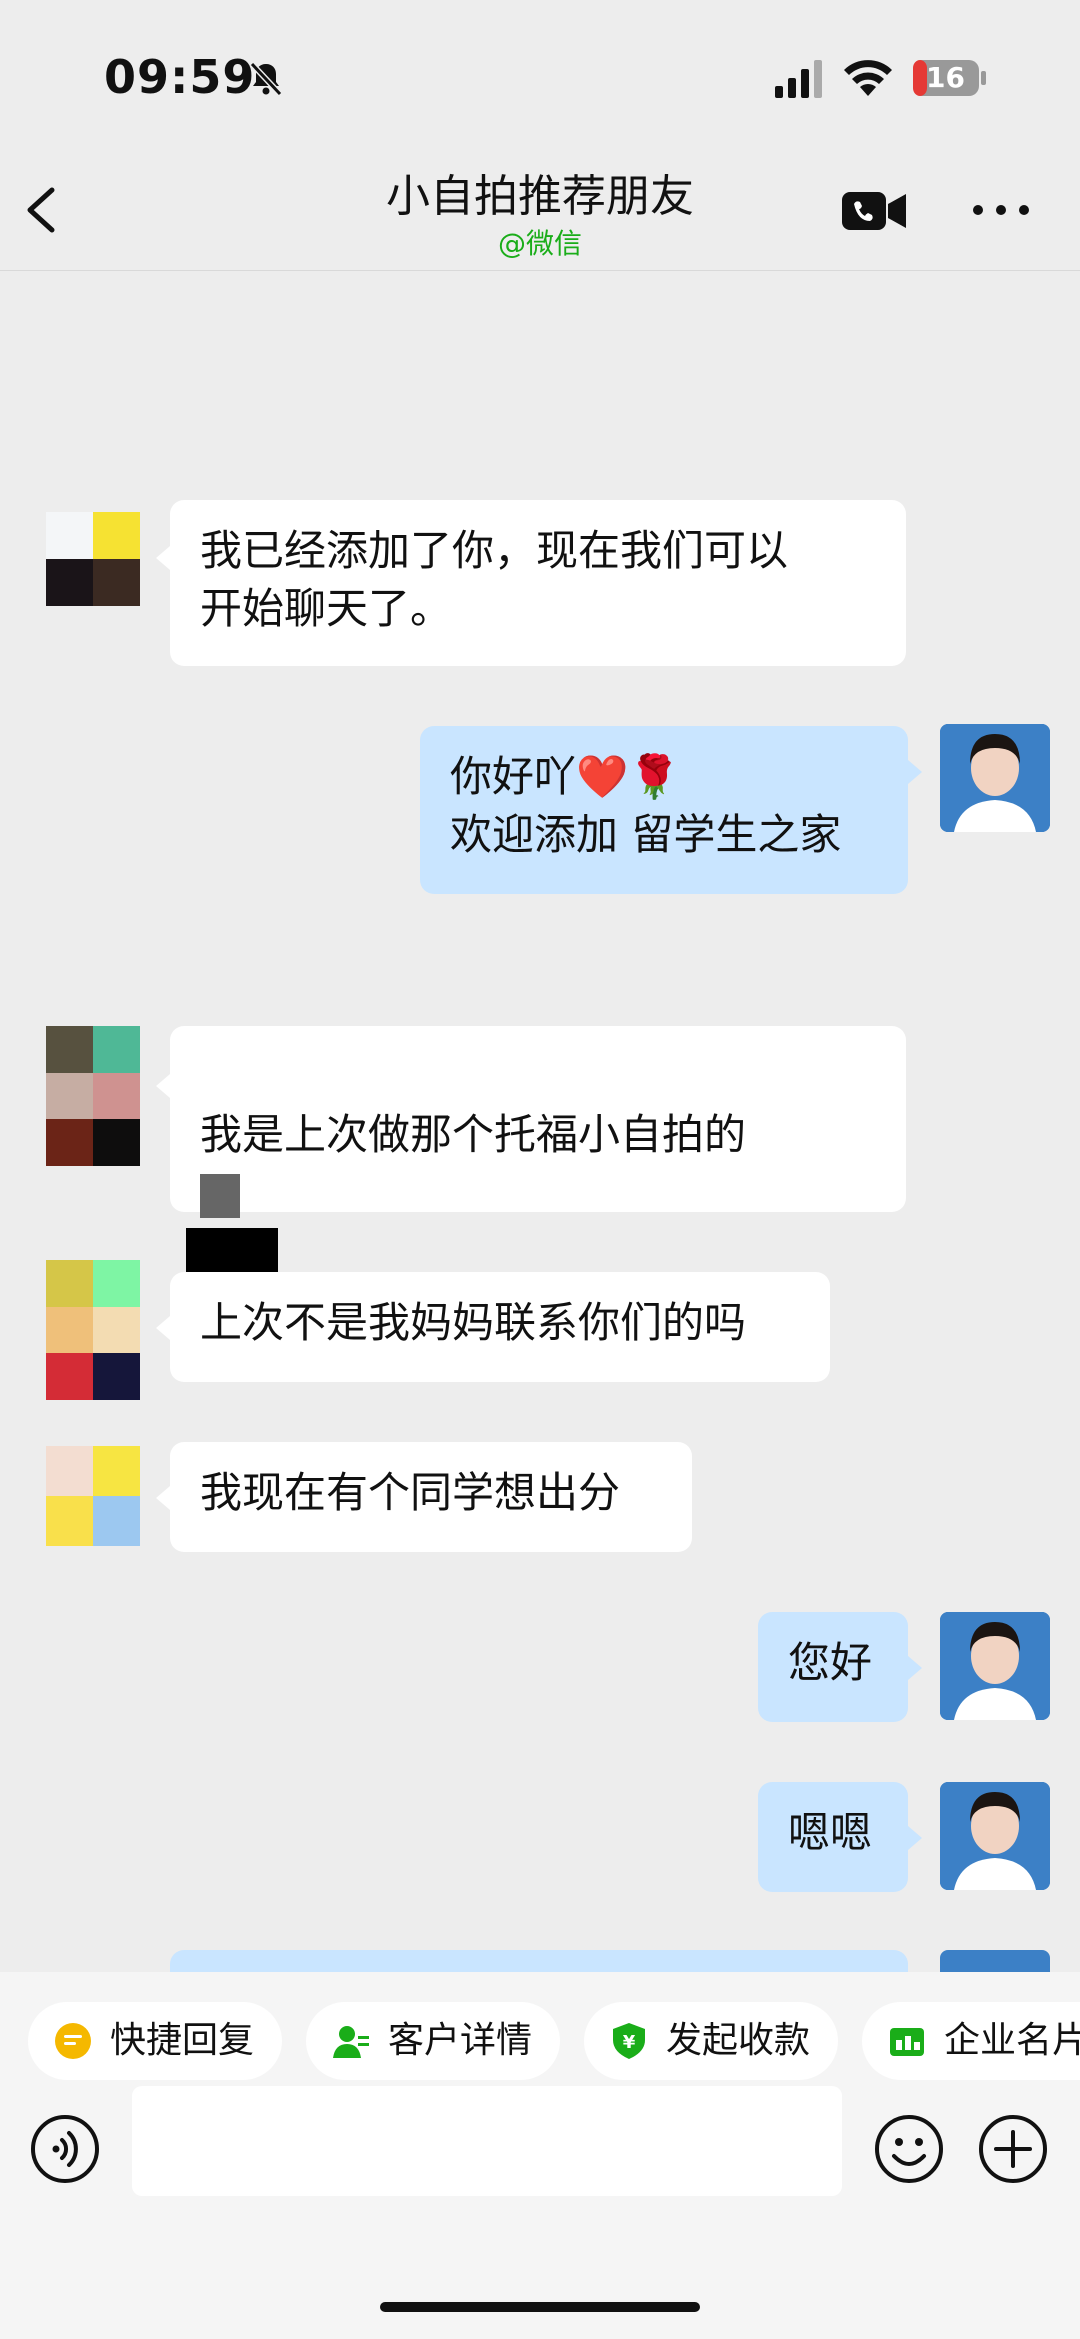 Image resolution: width=1080 pixels, height=2339 pixels. Describe the element at coordinates (1001, 210) in the screenshot. I see `more-options-icon` at that location.